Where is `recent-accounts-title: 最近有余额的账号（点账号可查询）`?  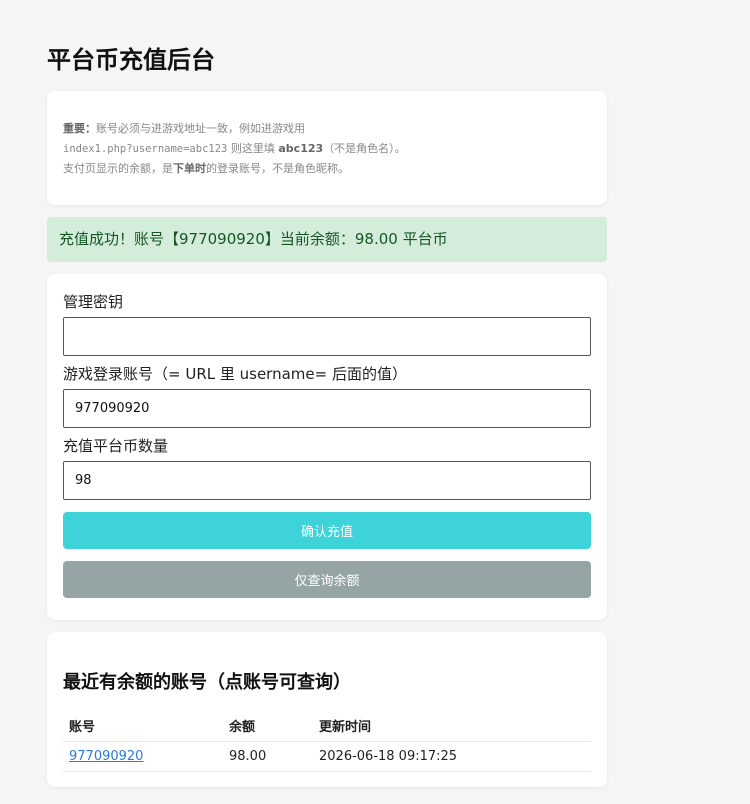 recent-accounts-title: 最近有余额的账号（点账号可查询） is located at coordinates (207, 682).